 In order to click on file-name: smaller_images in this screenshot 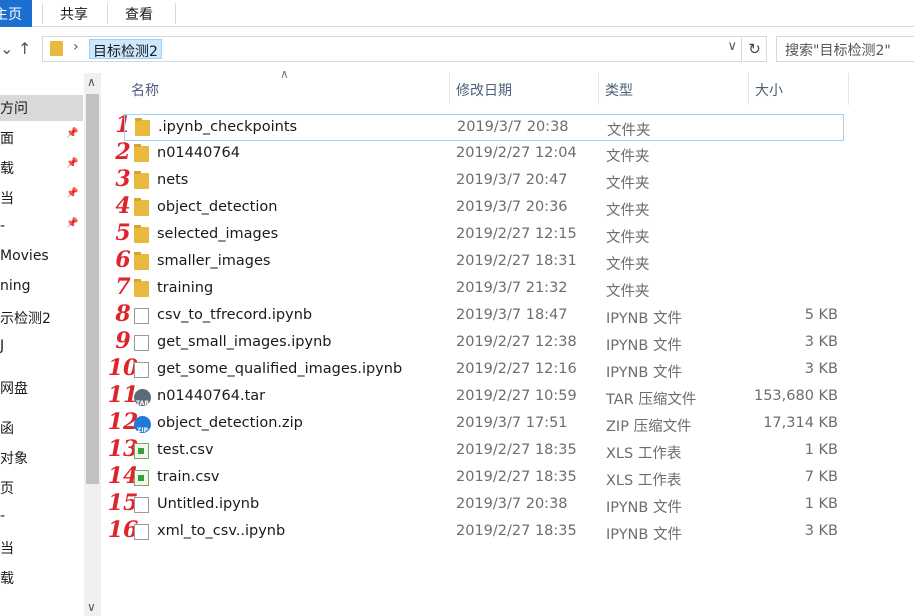, I will do `click(214, 261)`.